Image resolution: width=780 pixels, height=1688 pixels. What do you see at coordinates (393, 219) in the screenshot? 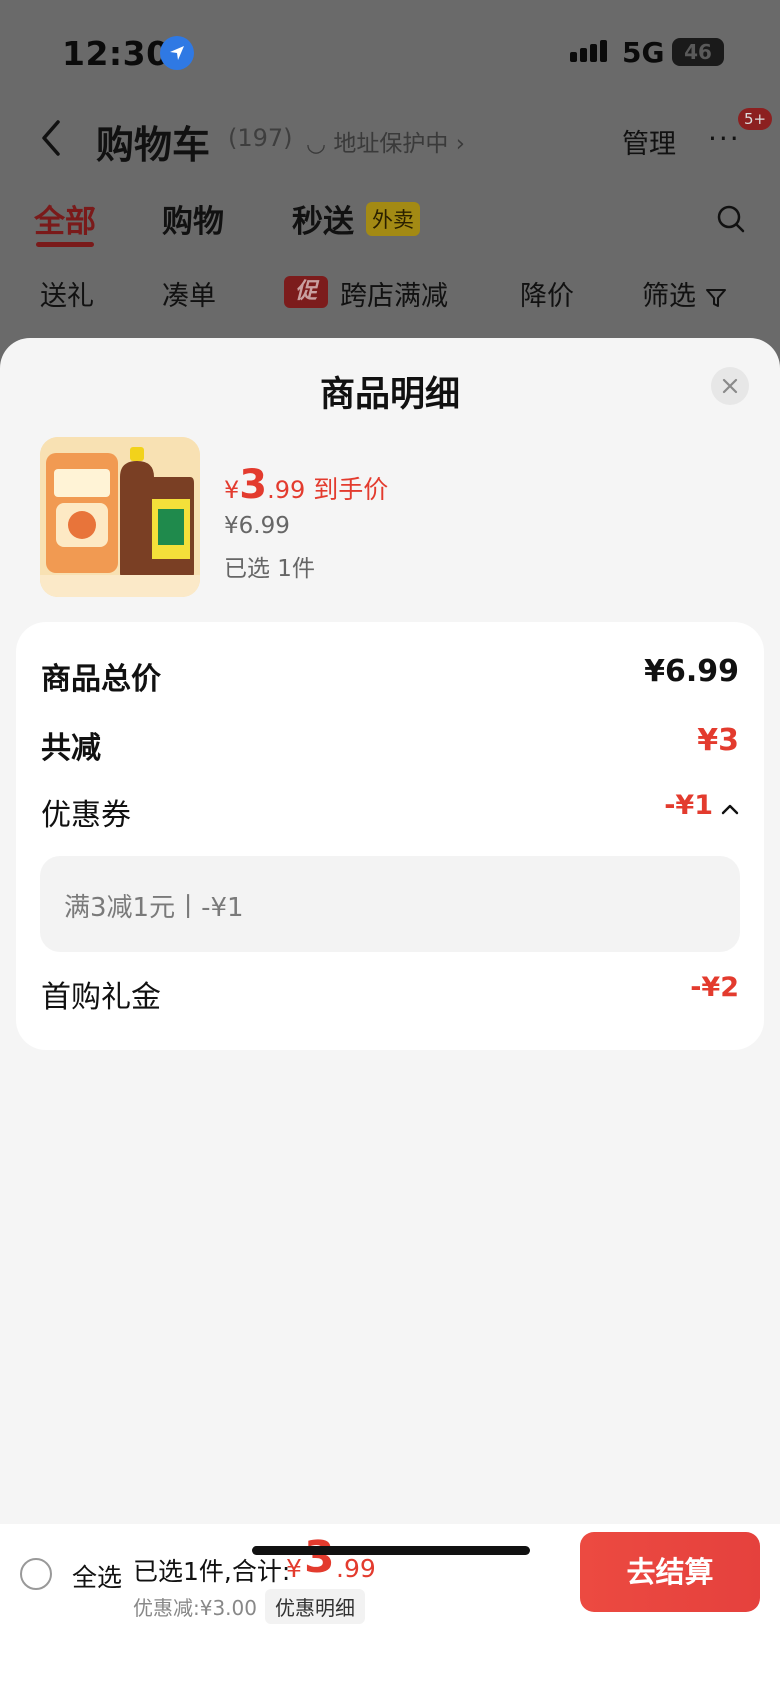
I see `takeout-tag: 外卖` at bounding box center [393, 219].